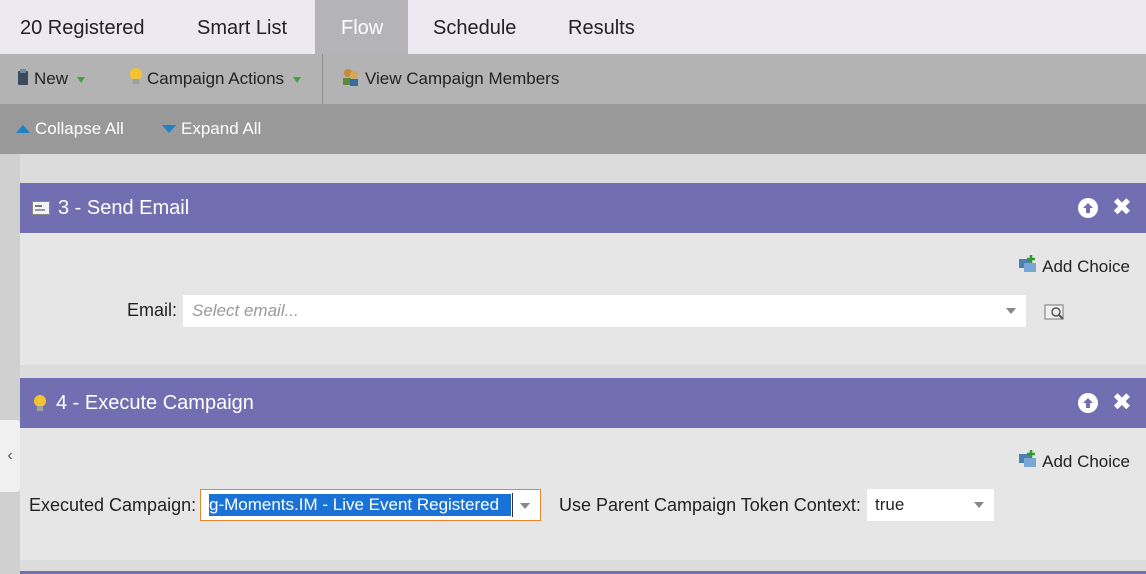 The width and height of the screenshot is (1146, 574). What do you see at coordinates (243, 27) in the screenshot?
I see `tab-smart-list: Smart List` at bounding box center [243, 27].